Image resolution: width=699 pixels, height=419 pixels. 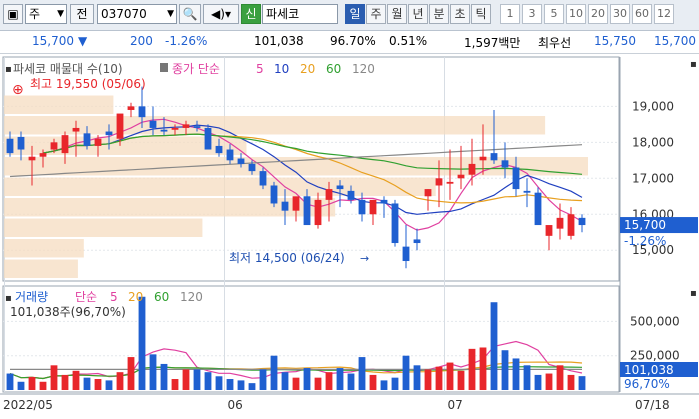 I want to click on current-price: 15,700, so click(x=53, y=41).